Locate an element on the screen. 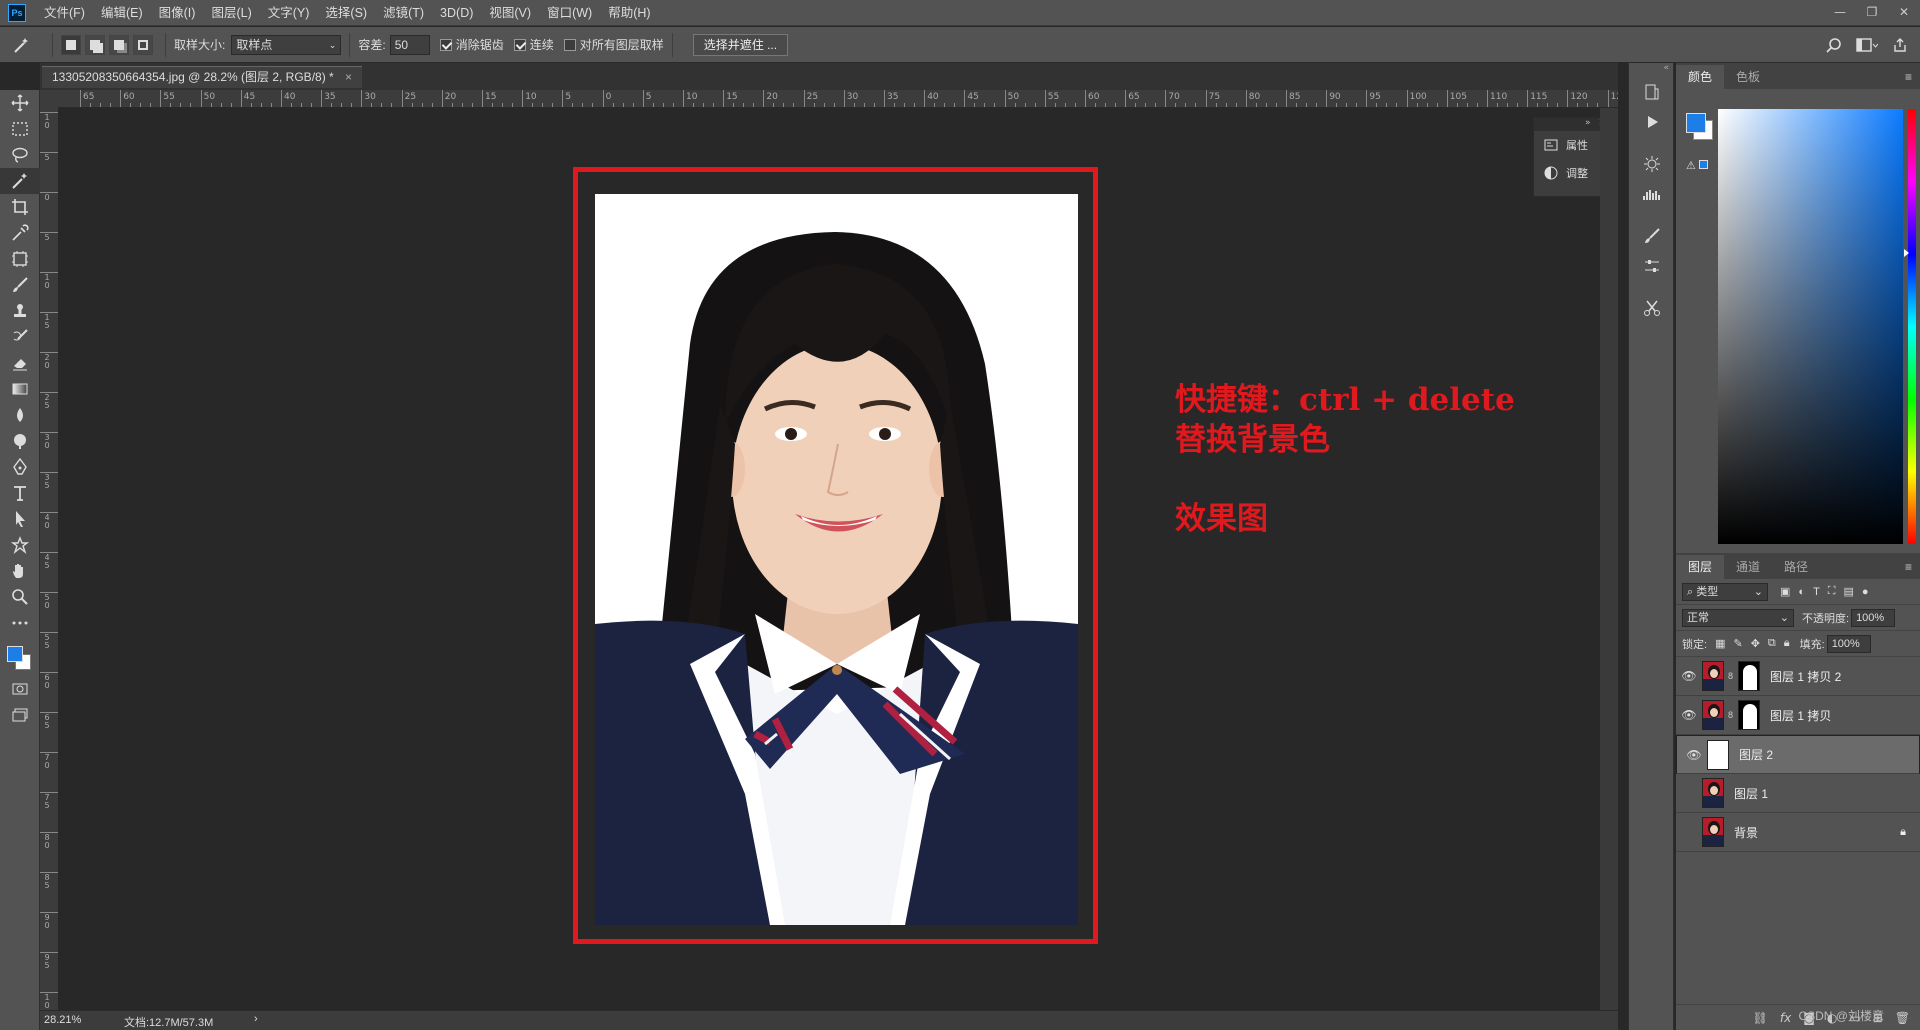 This screenshot has height=1030, width=1920. new-selection-button is located at coordinates (71, 44).